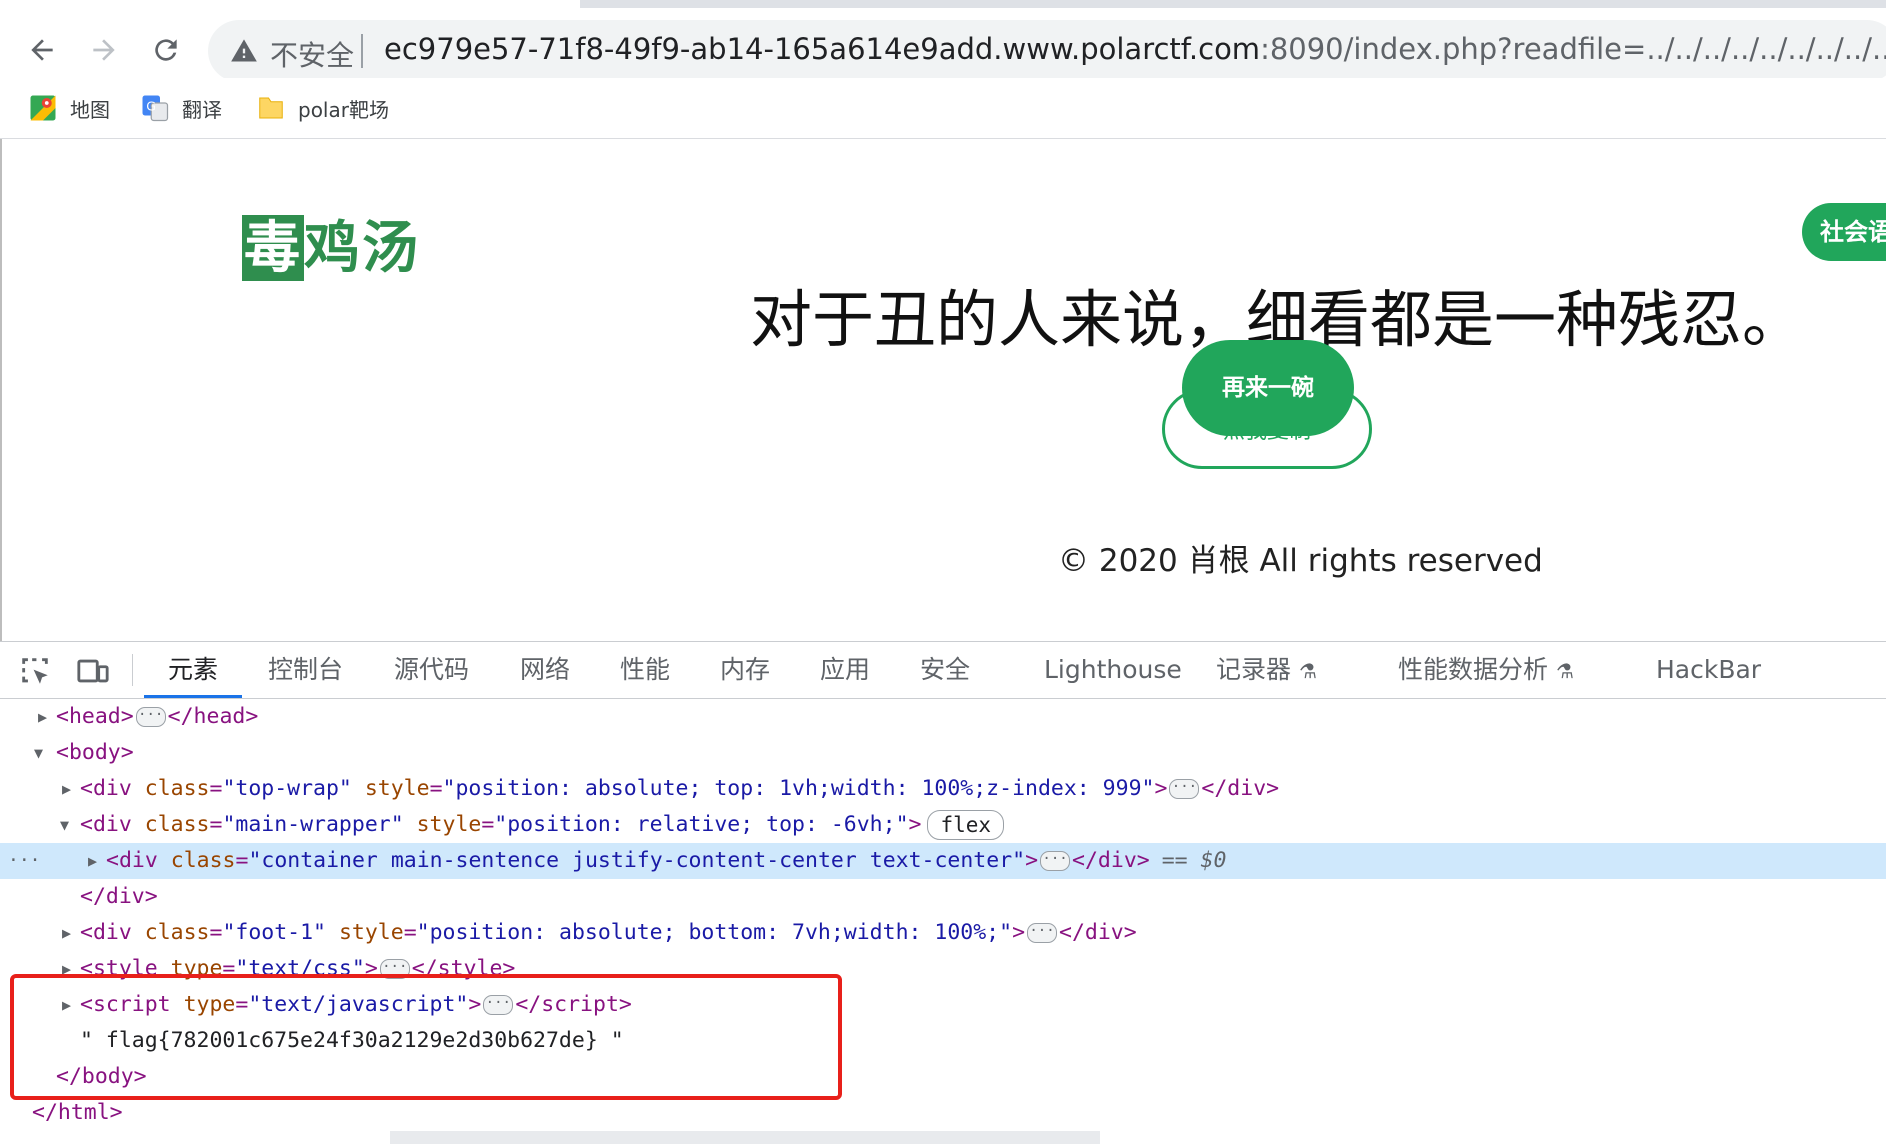 The height and width of the screenshot is (1145, 1886). What do you see at coordinates (95, 716) in the screenshot?
I see `head-open-tag: <head>` at bounding box center [95, 716].